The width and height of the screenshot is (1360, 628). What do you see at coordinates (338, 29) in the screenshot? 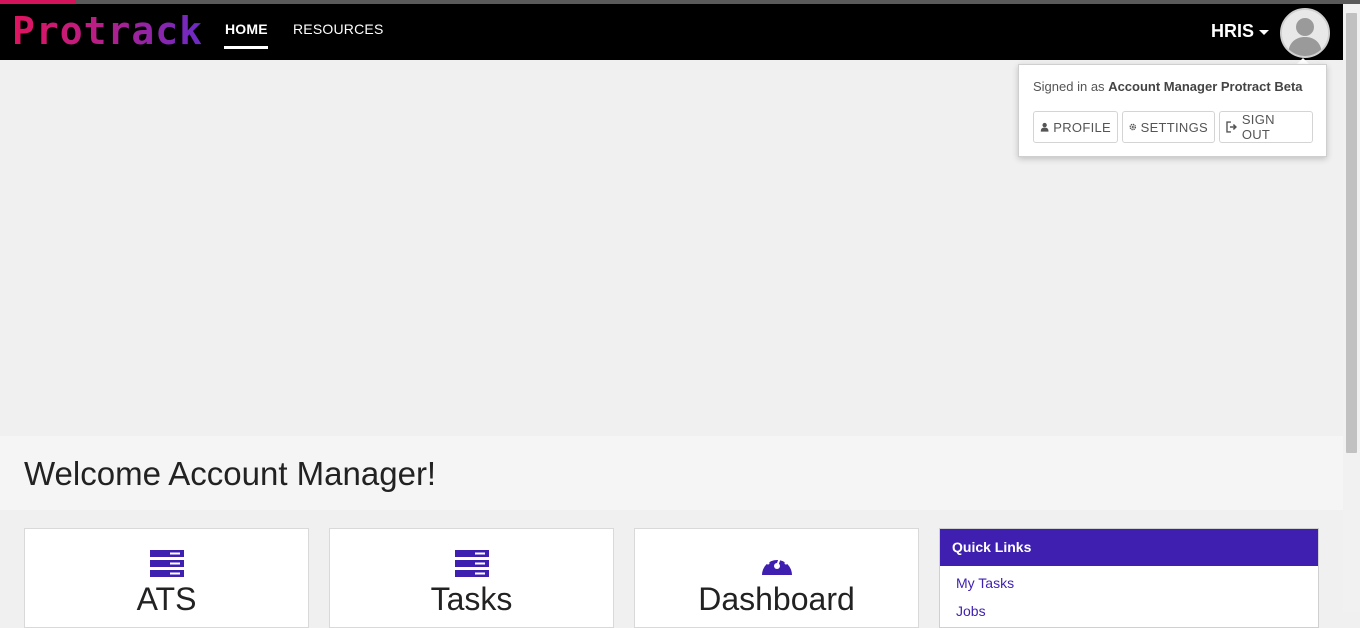
I see `nav-resources-link: RESOURCES` at bounding box center [338, 29].